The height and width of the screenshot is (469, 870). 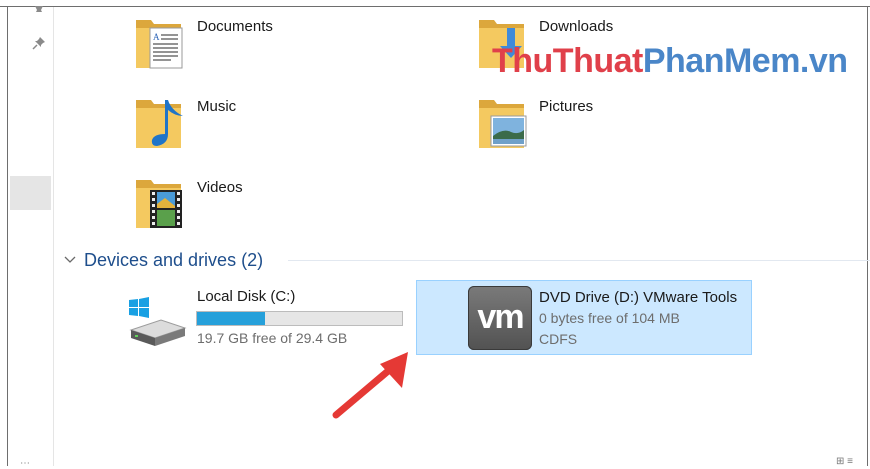 What do you see at coordinates (503, 123) in the screenshot?
I see `pictures-folder-icon` at bounding box center [503, 123].